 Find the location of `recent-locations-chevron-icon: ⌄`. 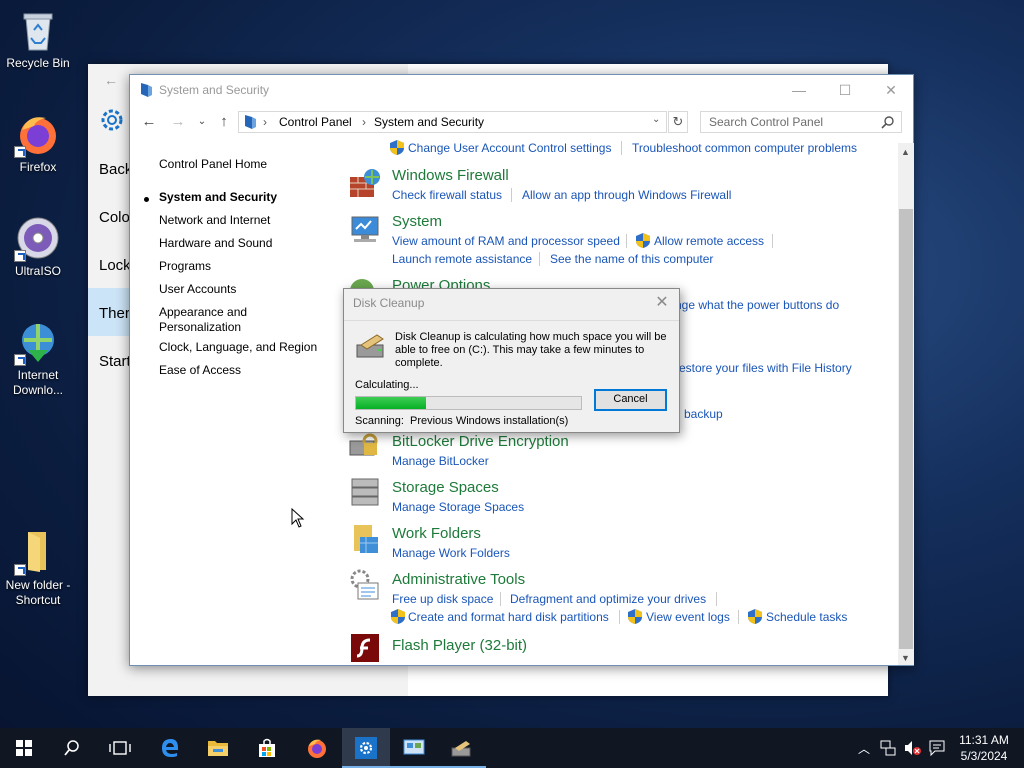

recent-locations-chevron-icon: ⌄ is located at coordinates (202, 122).